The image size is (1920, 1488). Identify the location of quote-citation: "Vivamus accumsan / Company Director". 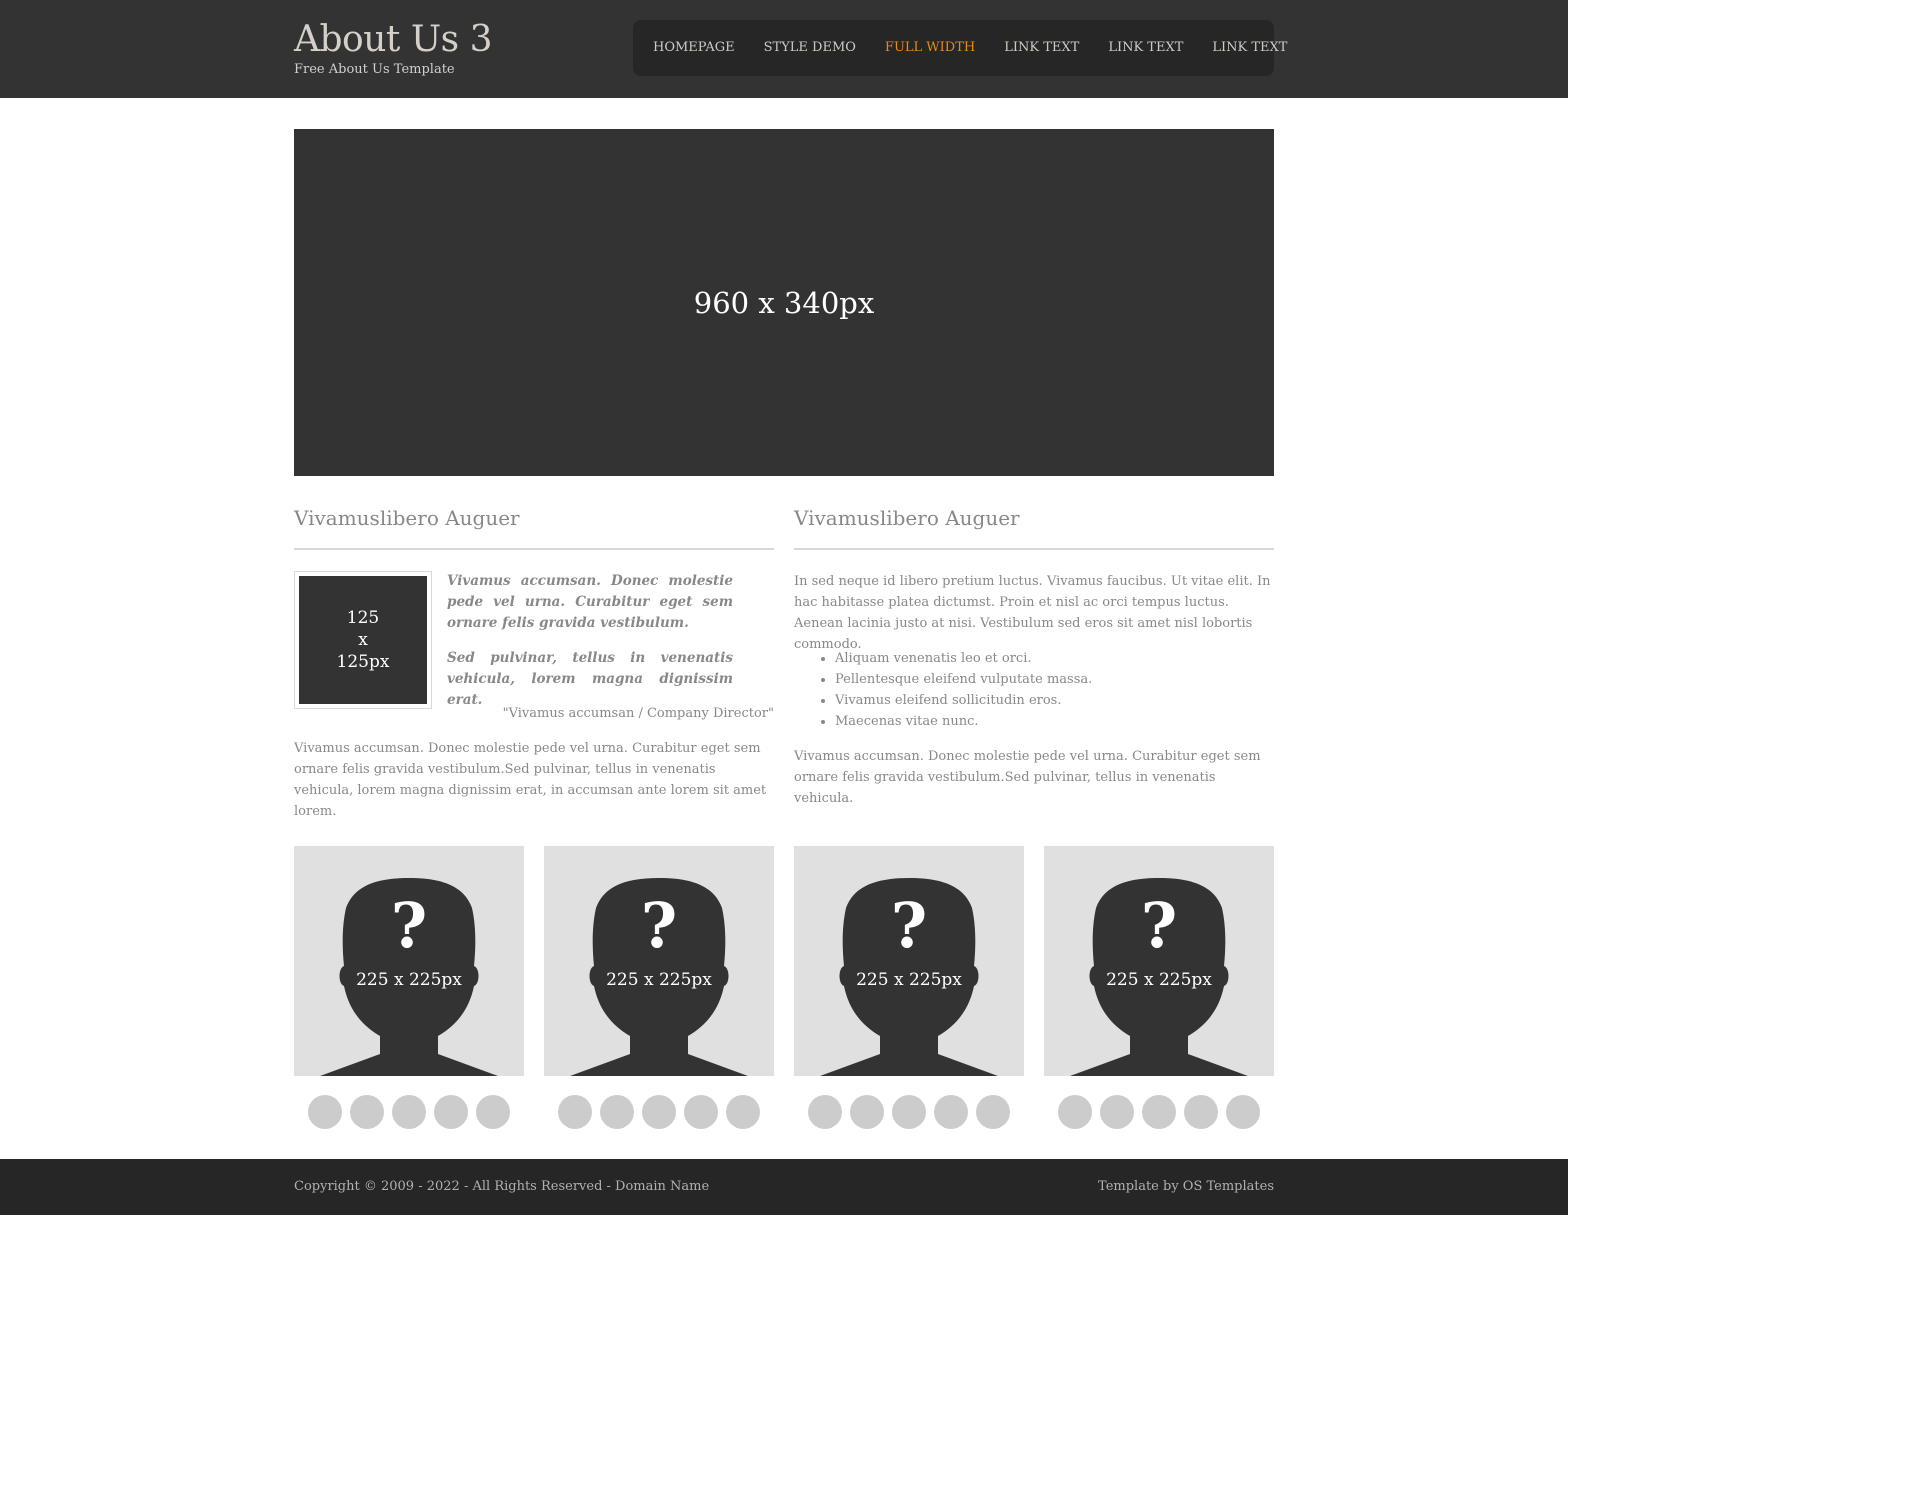
(638, 713).